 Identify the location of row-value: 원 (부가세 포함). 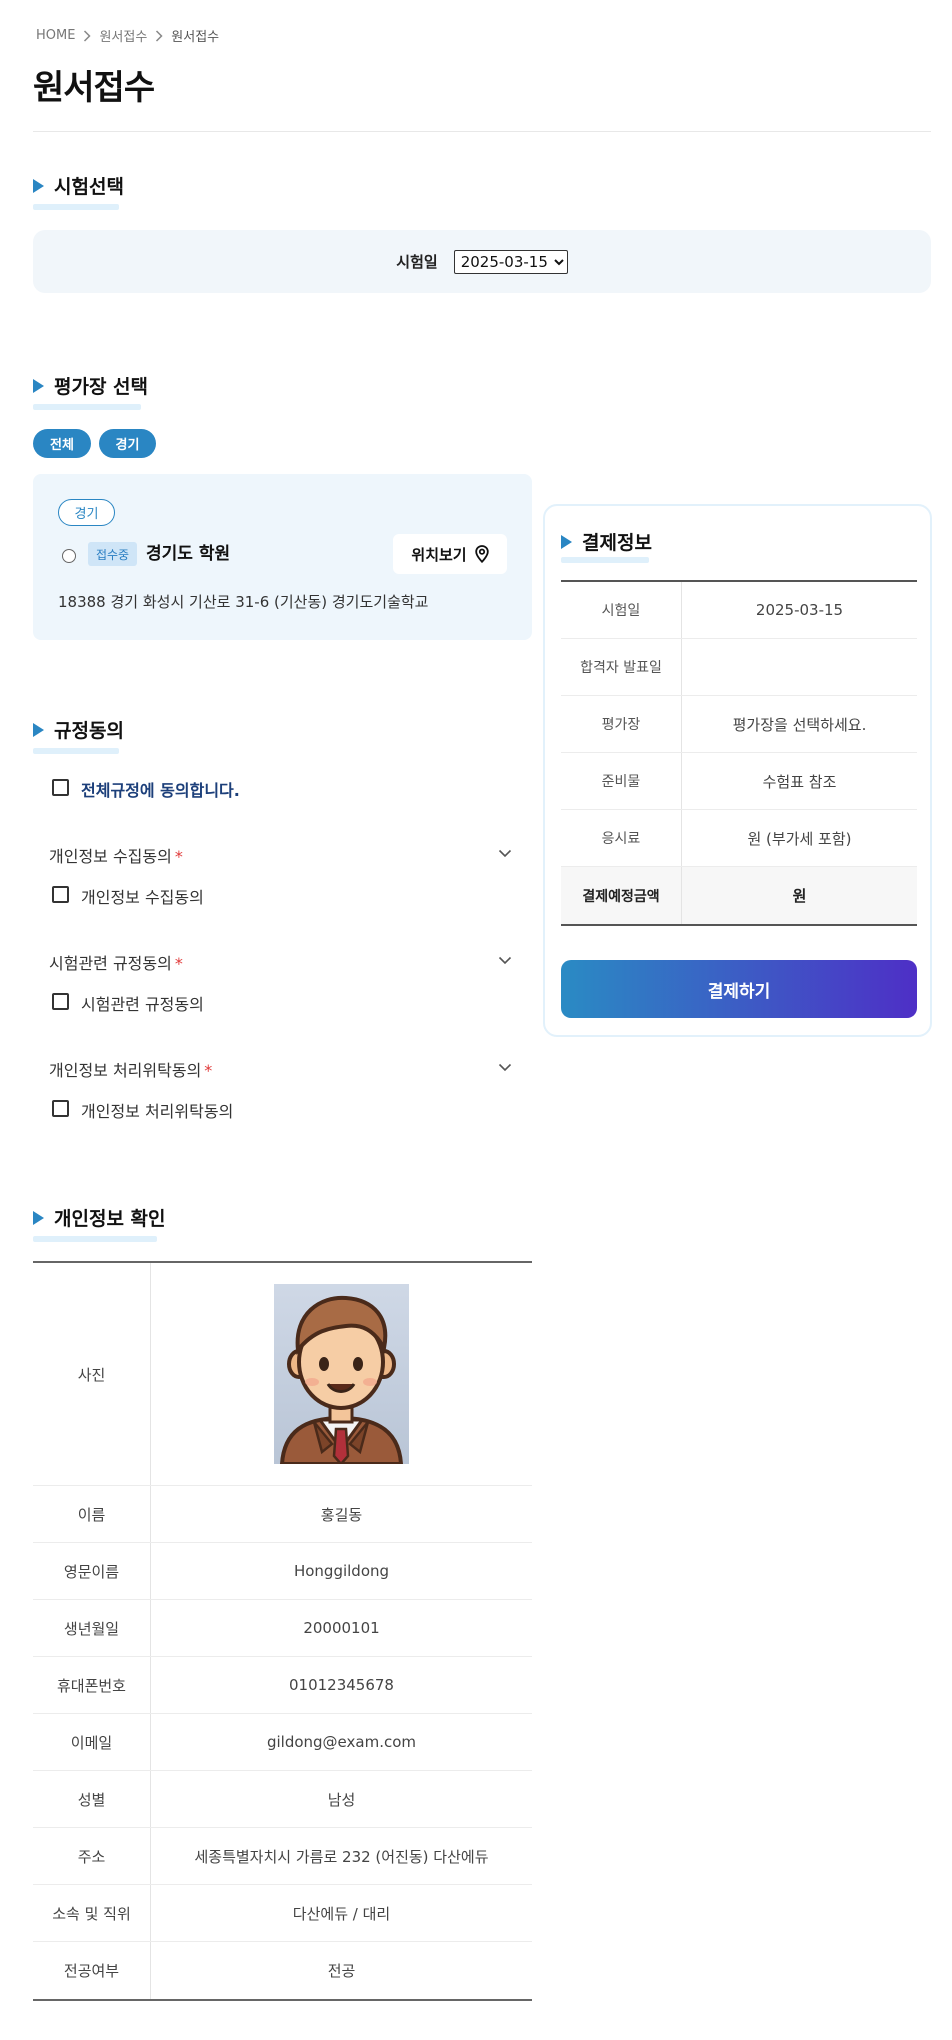
(799, 838).